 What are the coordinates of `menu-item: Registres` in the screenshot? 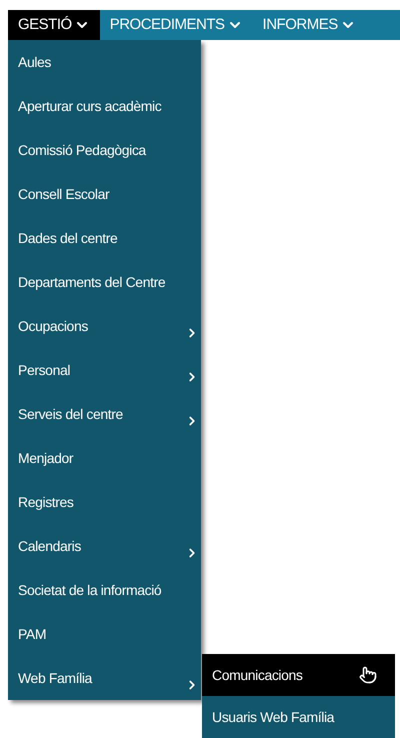 It's located at (104, 502).